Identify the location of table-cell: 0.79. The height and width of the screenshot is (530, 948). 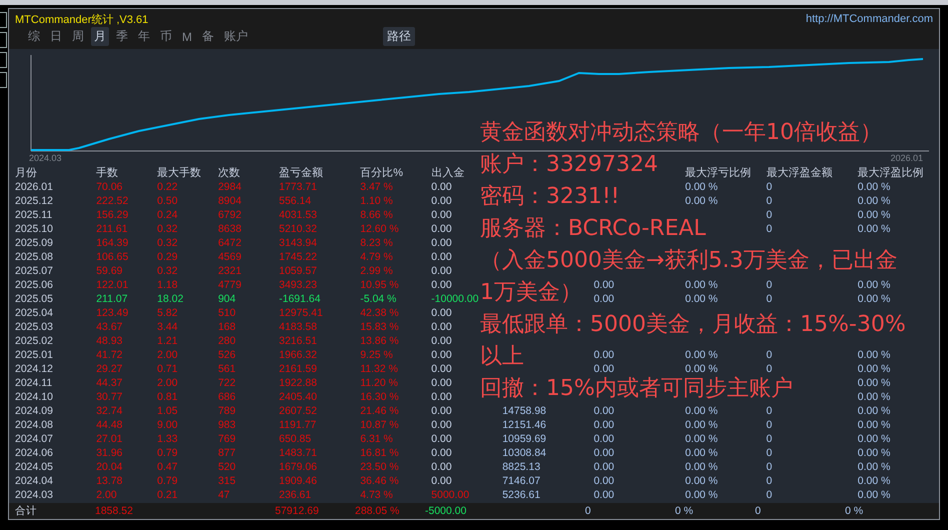
(167, 481).